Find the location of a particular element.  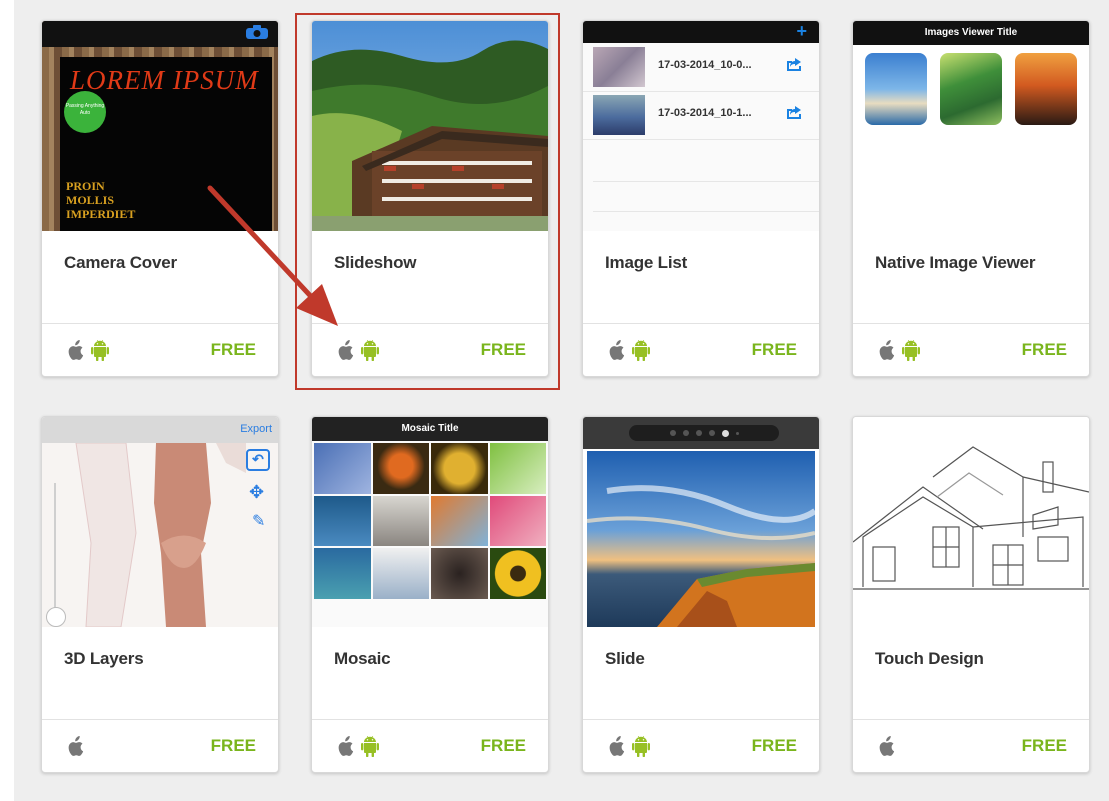

card-title: Camera Cover is located at coordinates (120, 262).